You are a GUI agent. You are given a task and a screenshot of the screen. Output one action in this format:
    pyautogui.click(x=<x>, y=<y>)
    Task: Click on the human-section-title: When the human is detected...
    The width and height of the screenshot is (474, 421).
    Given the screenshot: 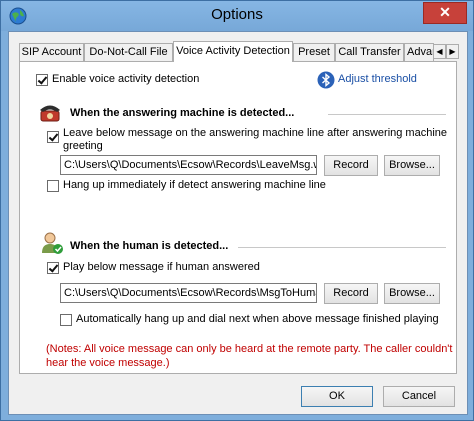 What is the action you would take?
    pyautogui.click(x=149, y=246)
    